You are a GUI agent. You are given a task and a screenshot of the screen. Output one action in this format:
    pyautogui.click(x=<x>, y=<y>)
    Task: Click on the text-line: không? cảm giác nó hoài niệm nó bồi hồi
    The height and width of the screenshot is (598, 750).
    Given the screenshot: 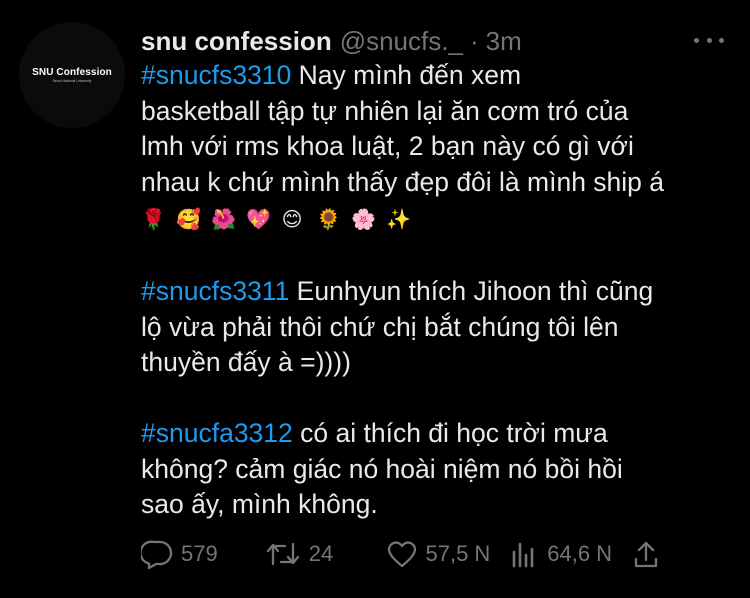 What is the action you would take?
    pyautogui.click(x=382, y=468)
    